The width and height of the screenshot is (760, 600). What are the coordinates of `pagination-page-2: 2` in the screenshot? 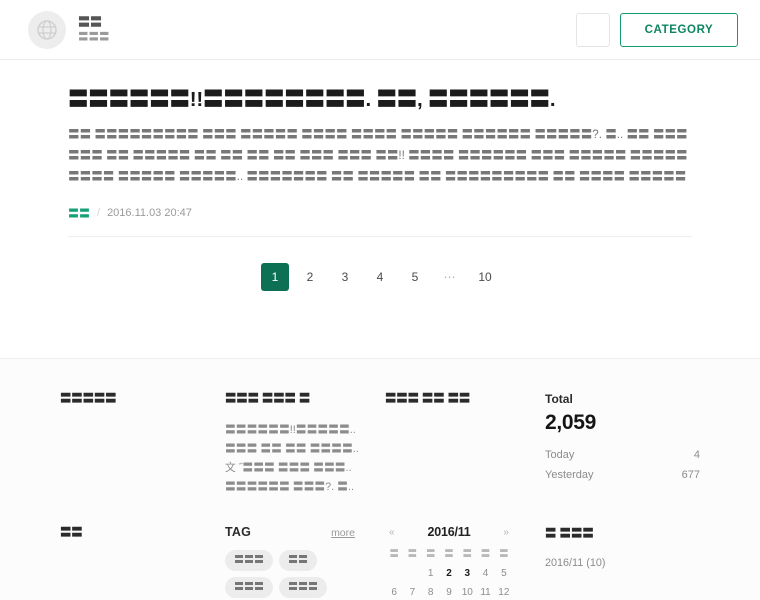 It's located at (310, 277).